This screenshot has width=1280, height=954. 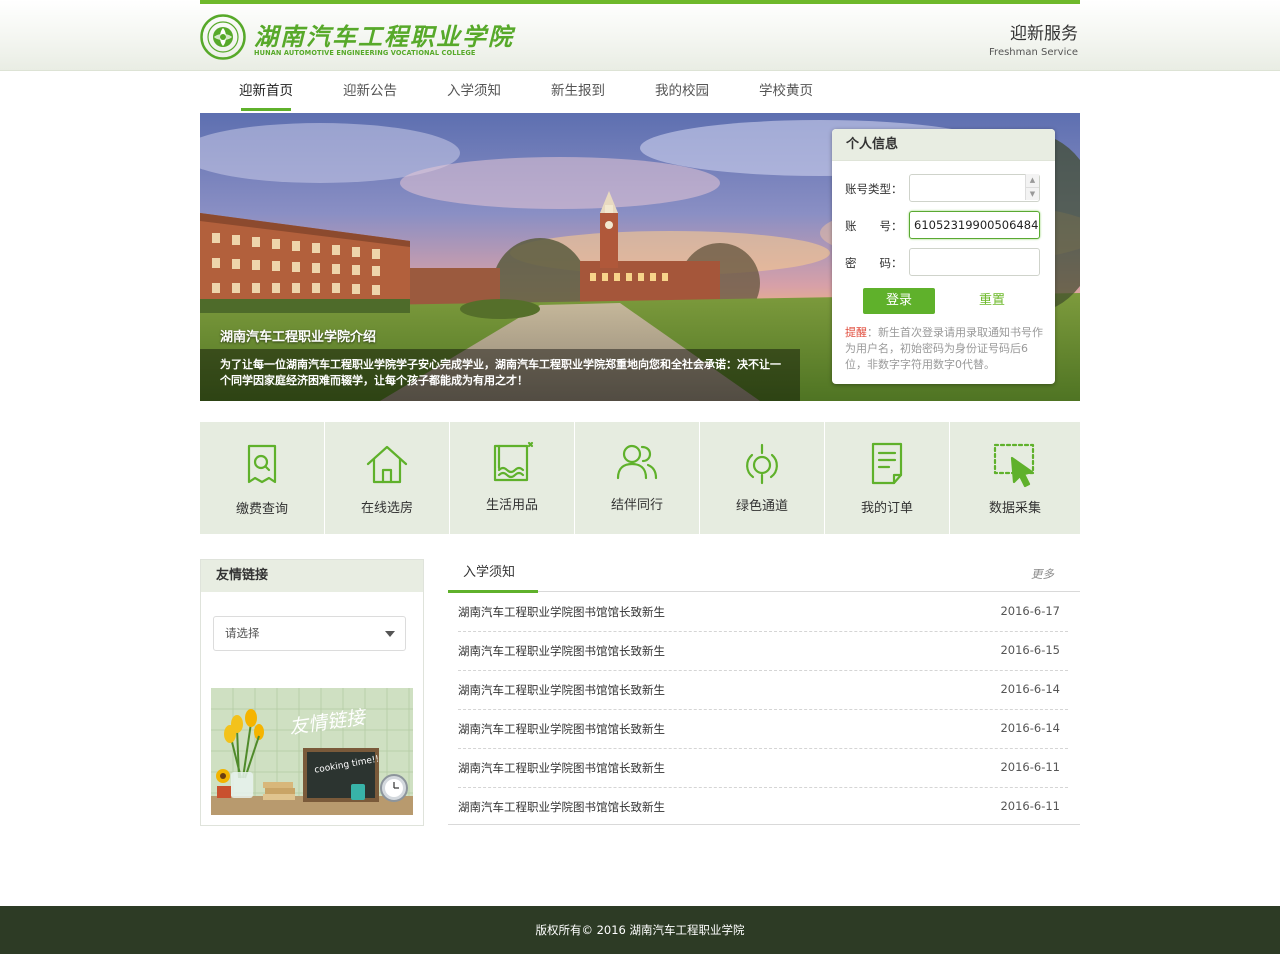 I want to click on news-tabbar: 入学须知 更多, so click(x=764, y=576).